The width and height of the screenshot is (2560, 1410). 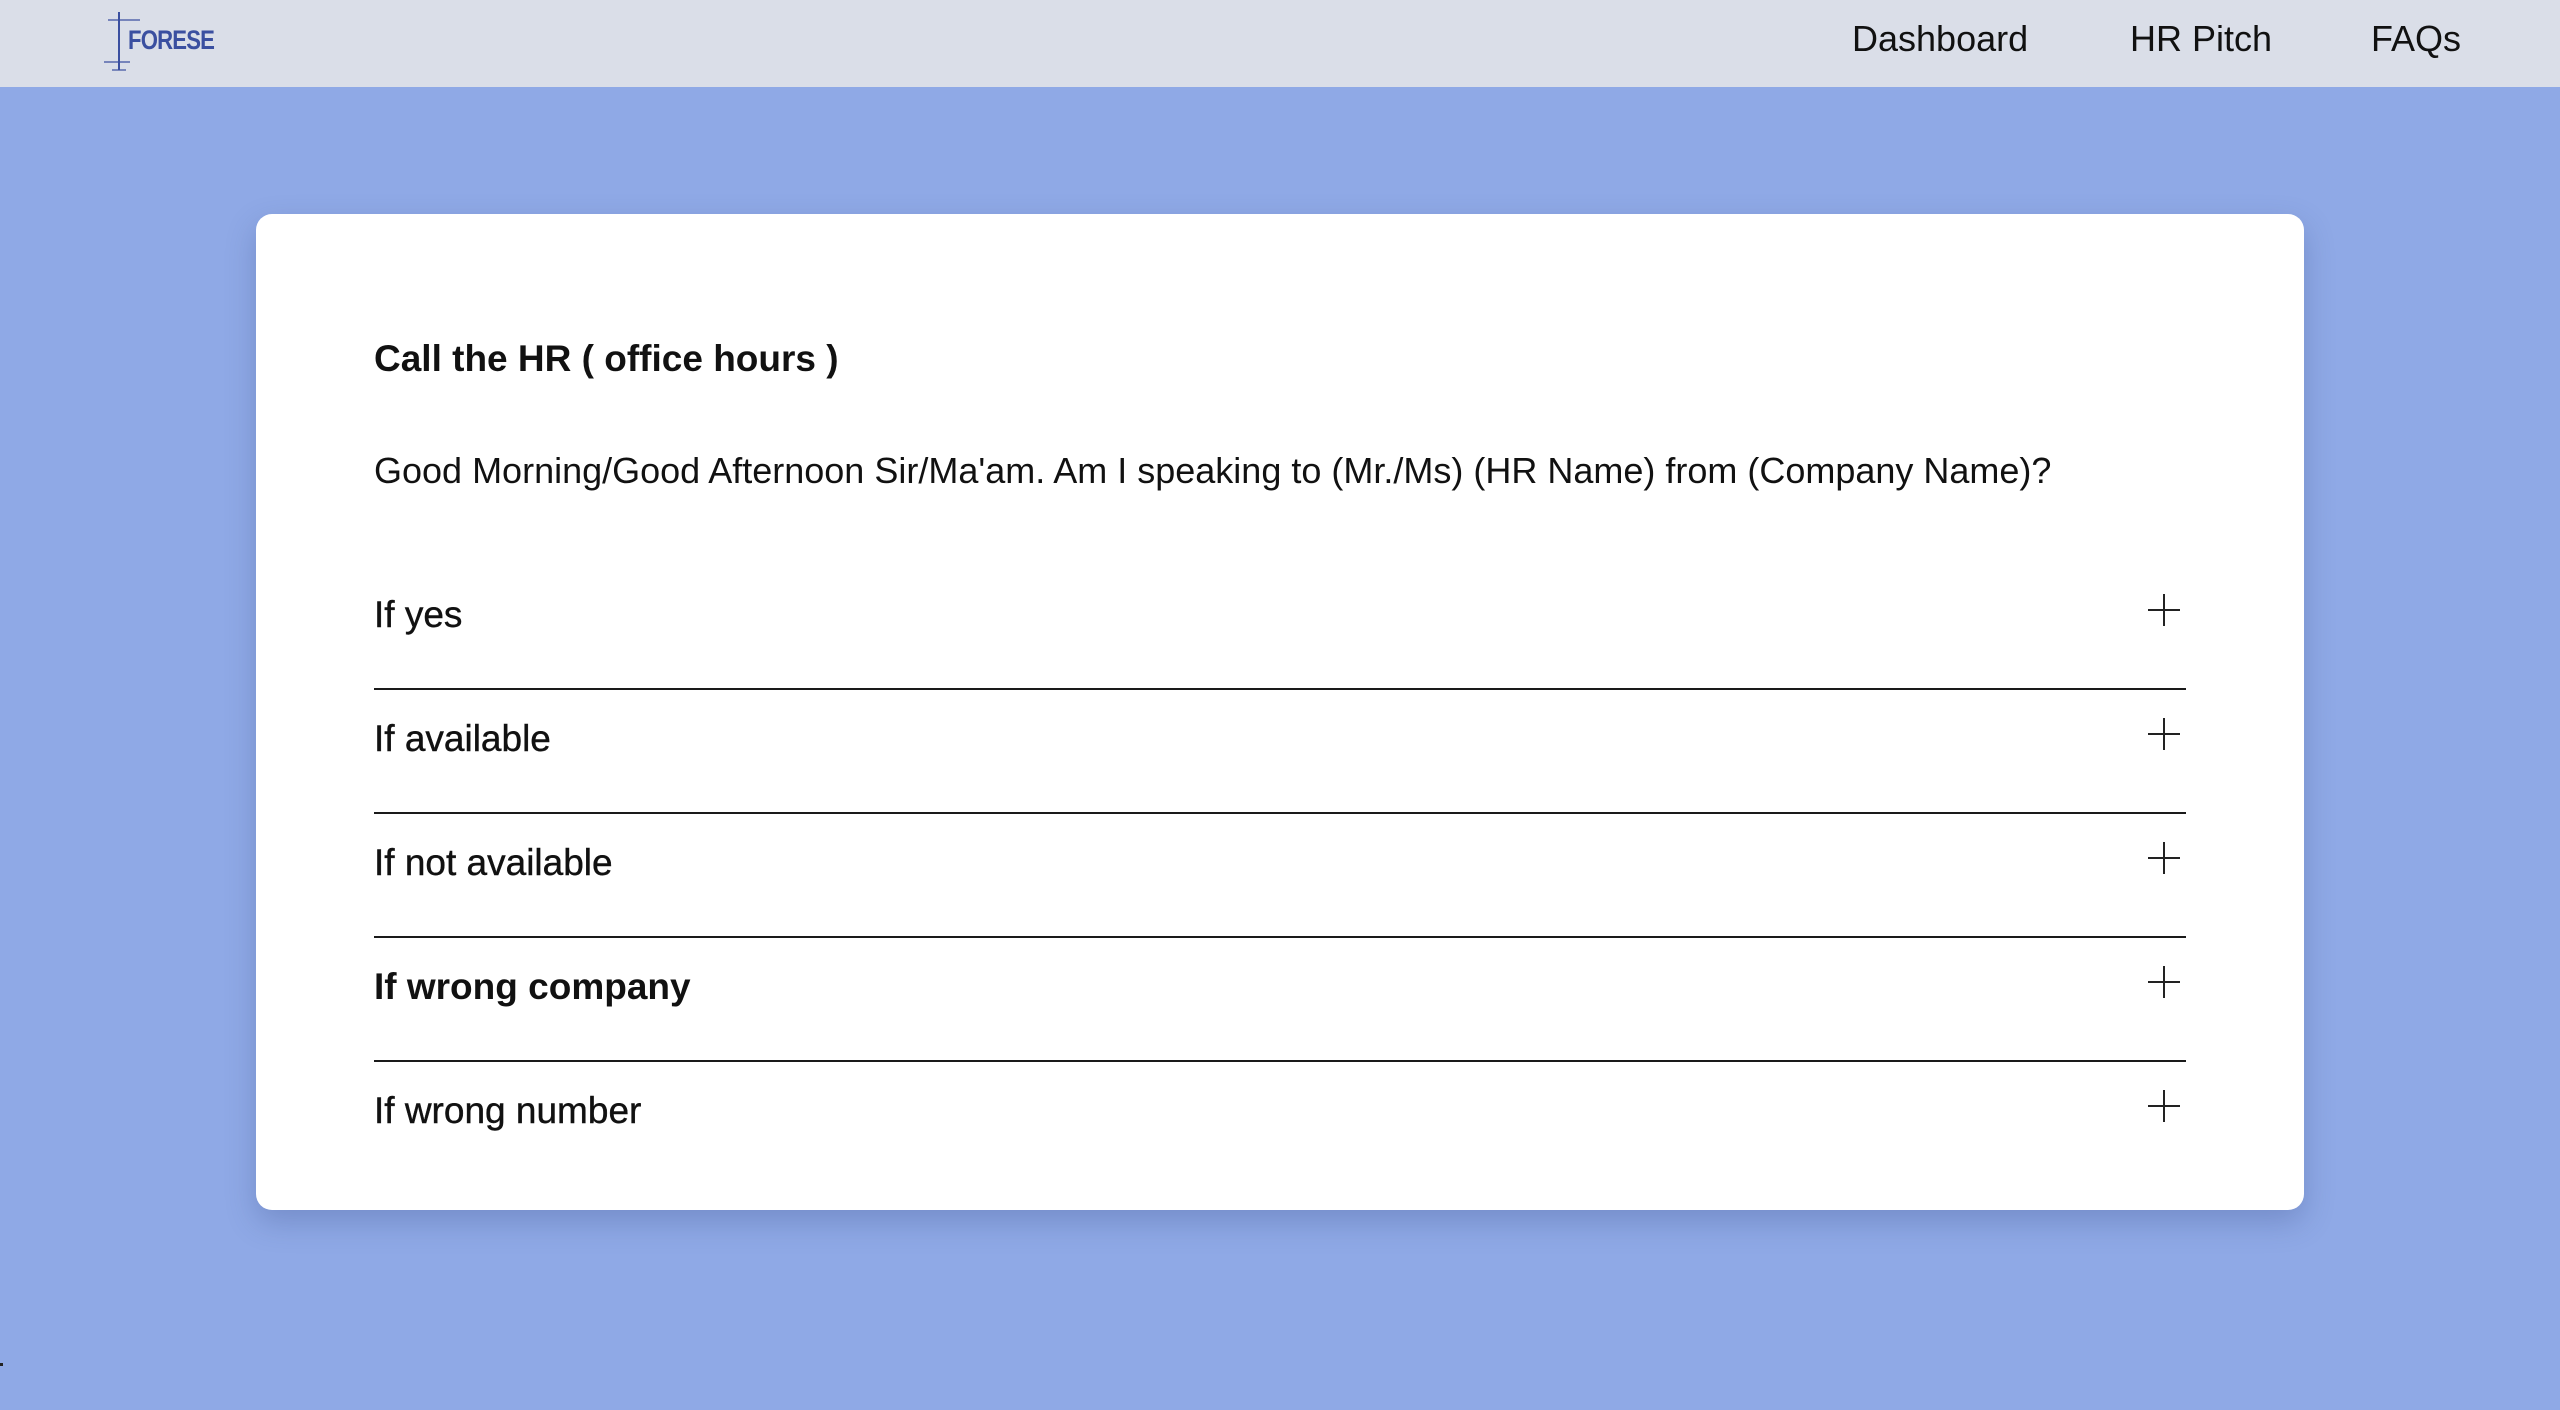 I want to click on logo-text: FORESE, so click(x=171, y=40).